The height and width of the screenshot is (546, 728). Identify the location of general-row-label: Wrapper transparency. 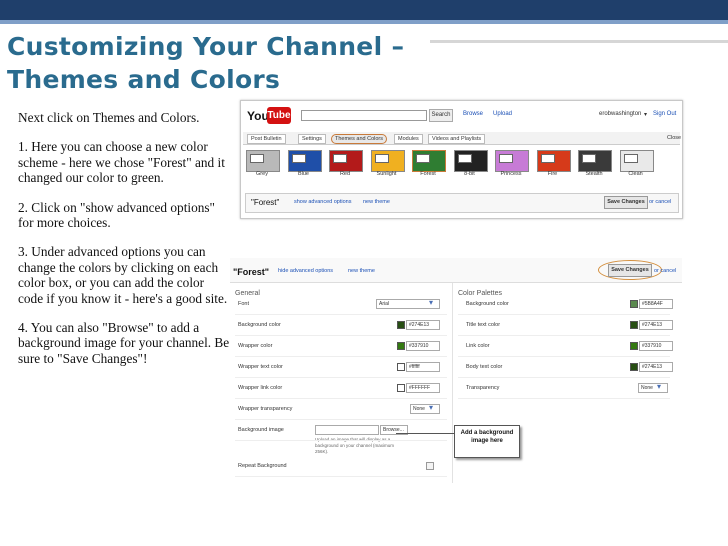
(265, 409).